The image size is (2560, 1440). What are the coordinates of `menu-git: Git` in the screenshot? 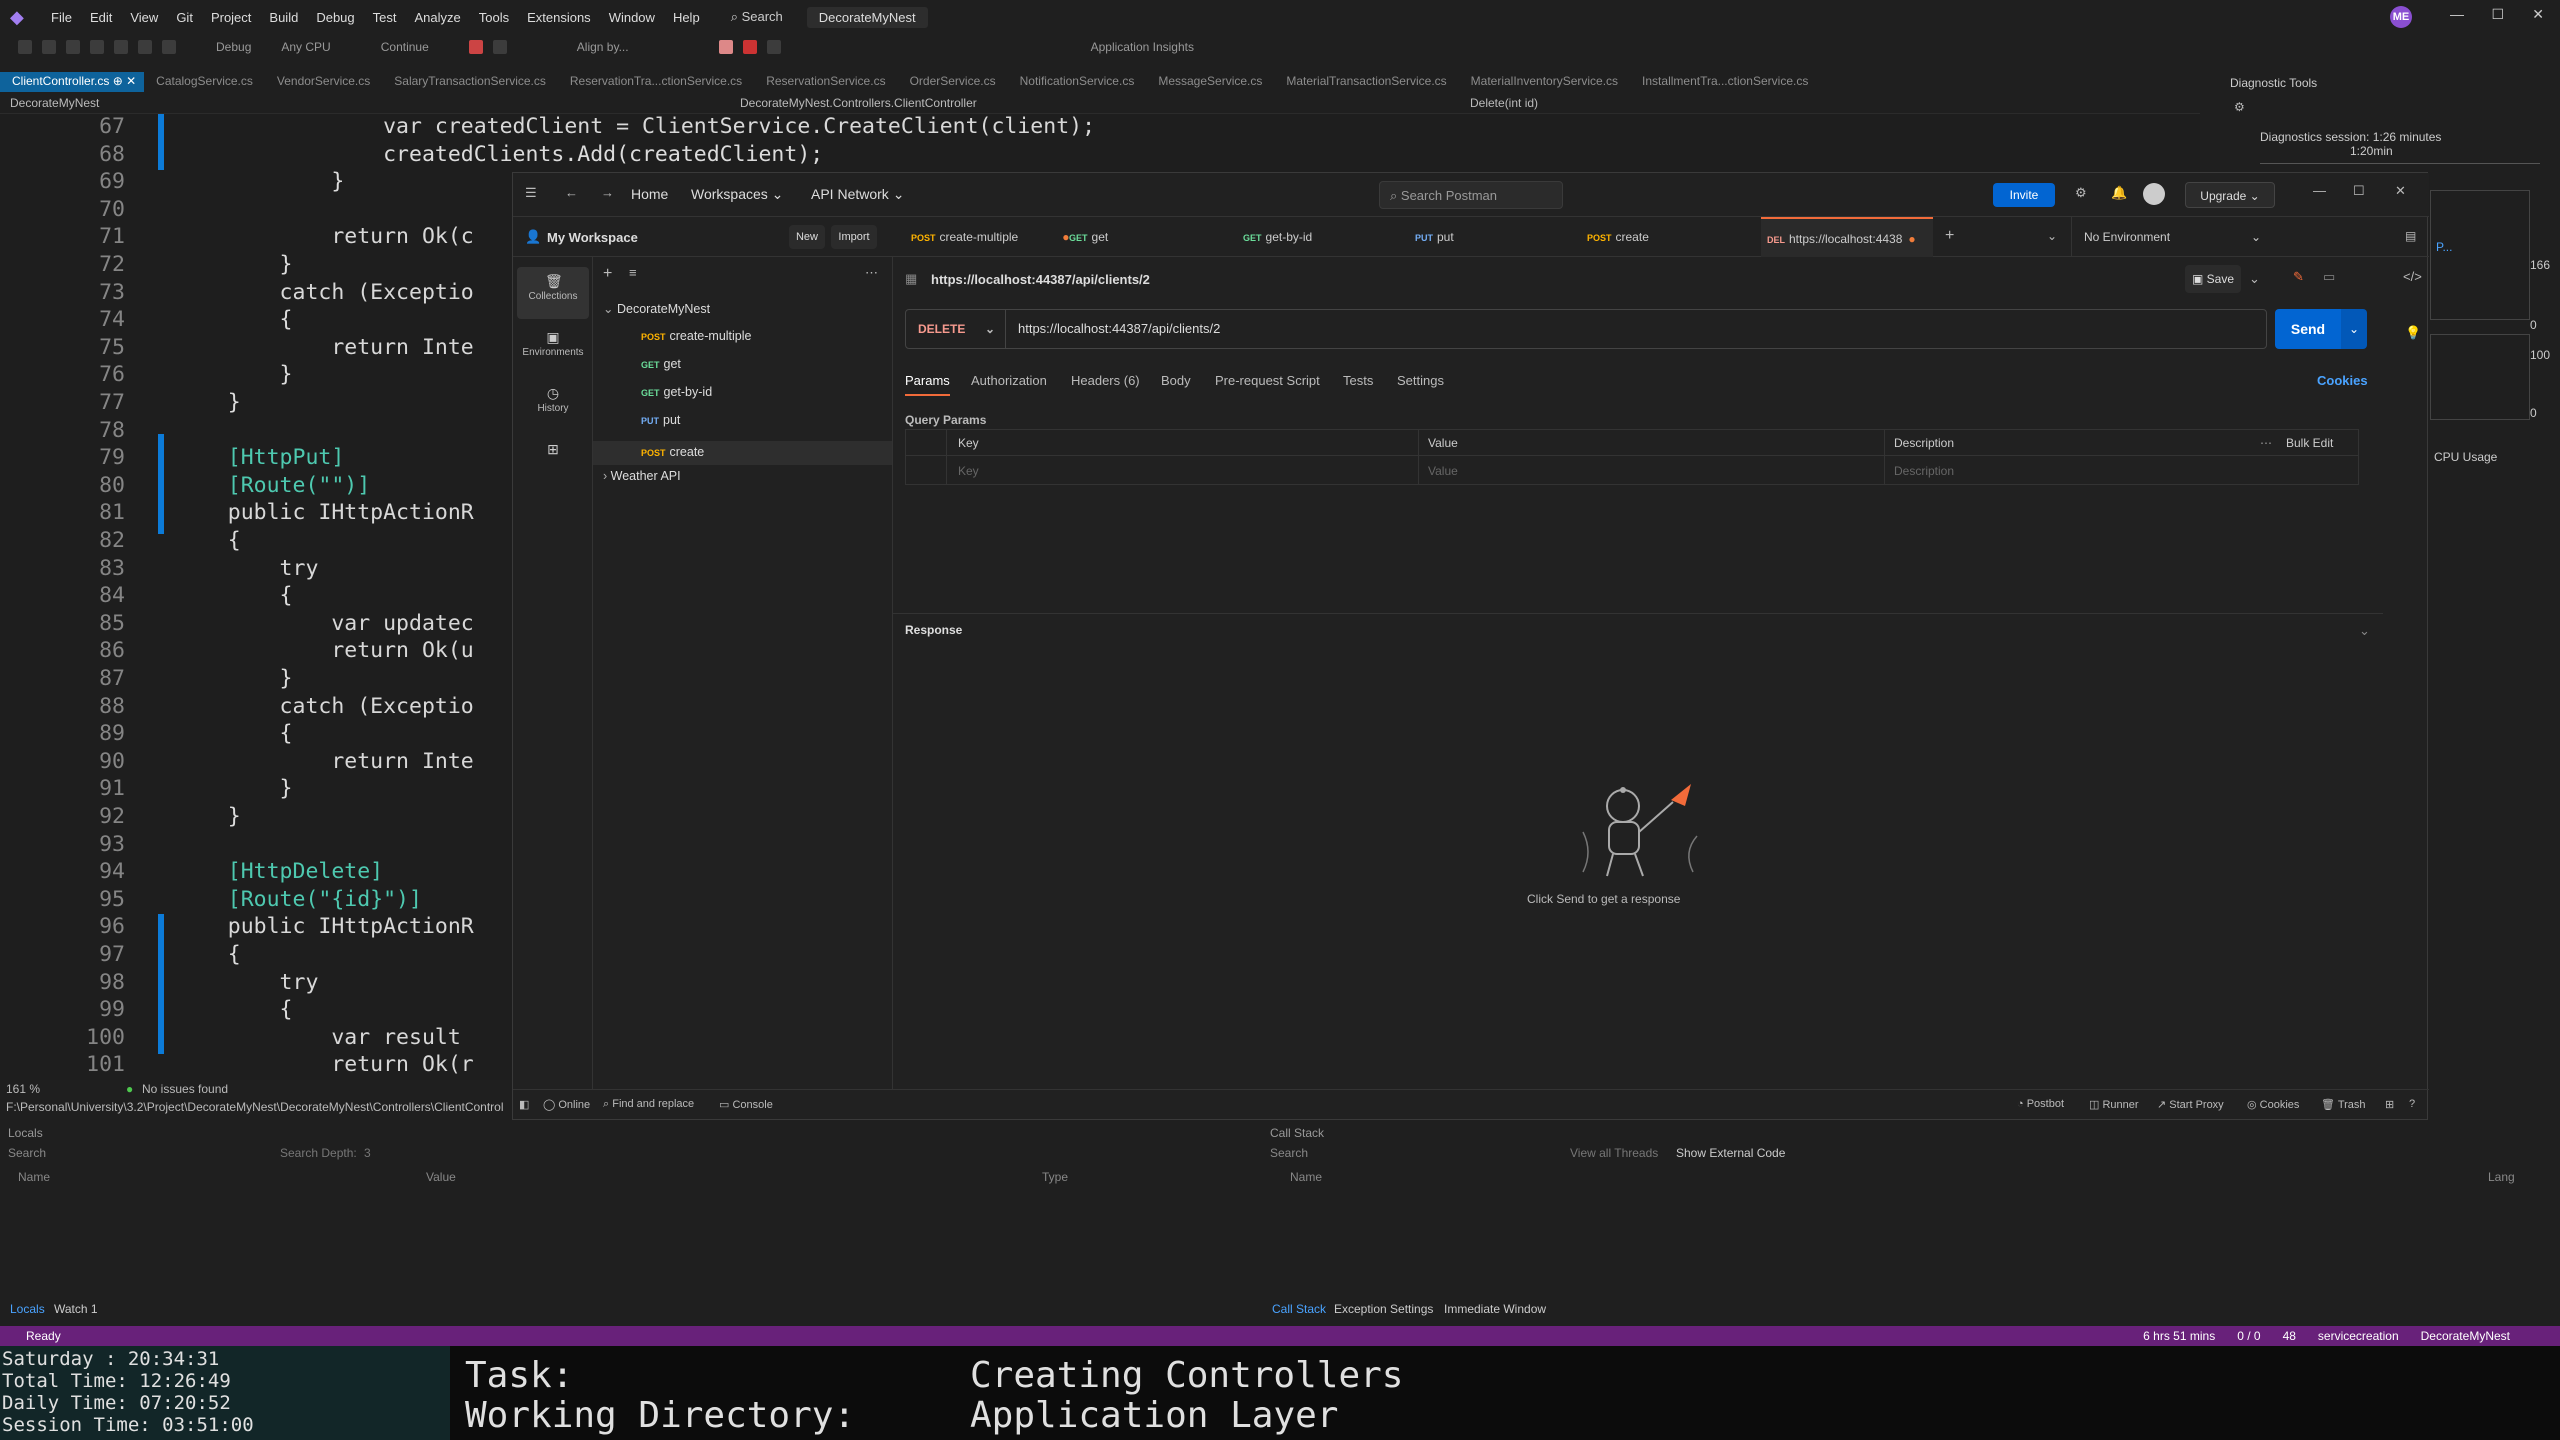 It's located at (184, 17).